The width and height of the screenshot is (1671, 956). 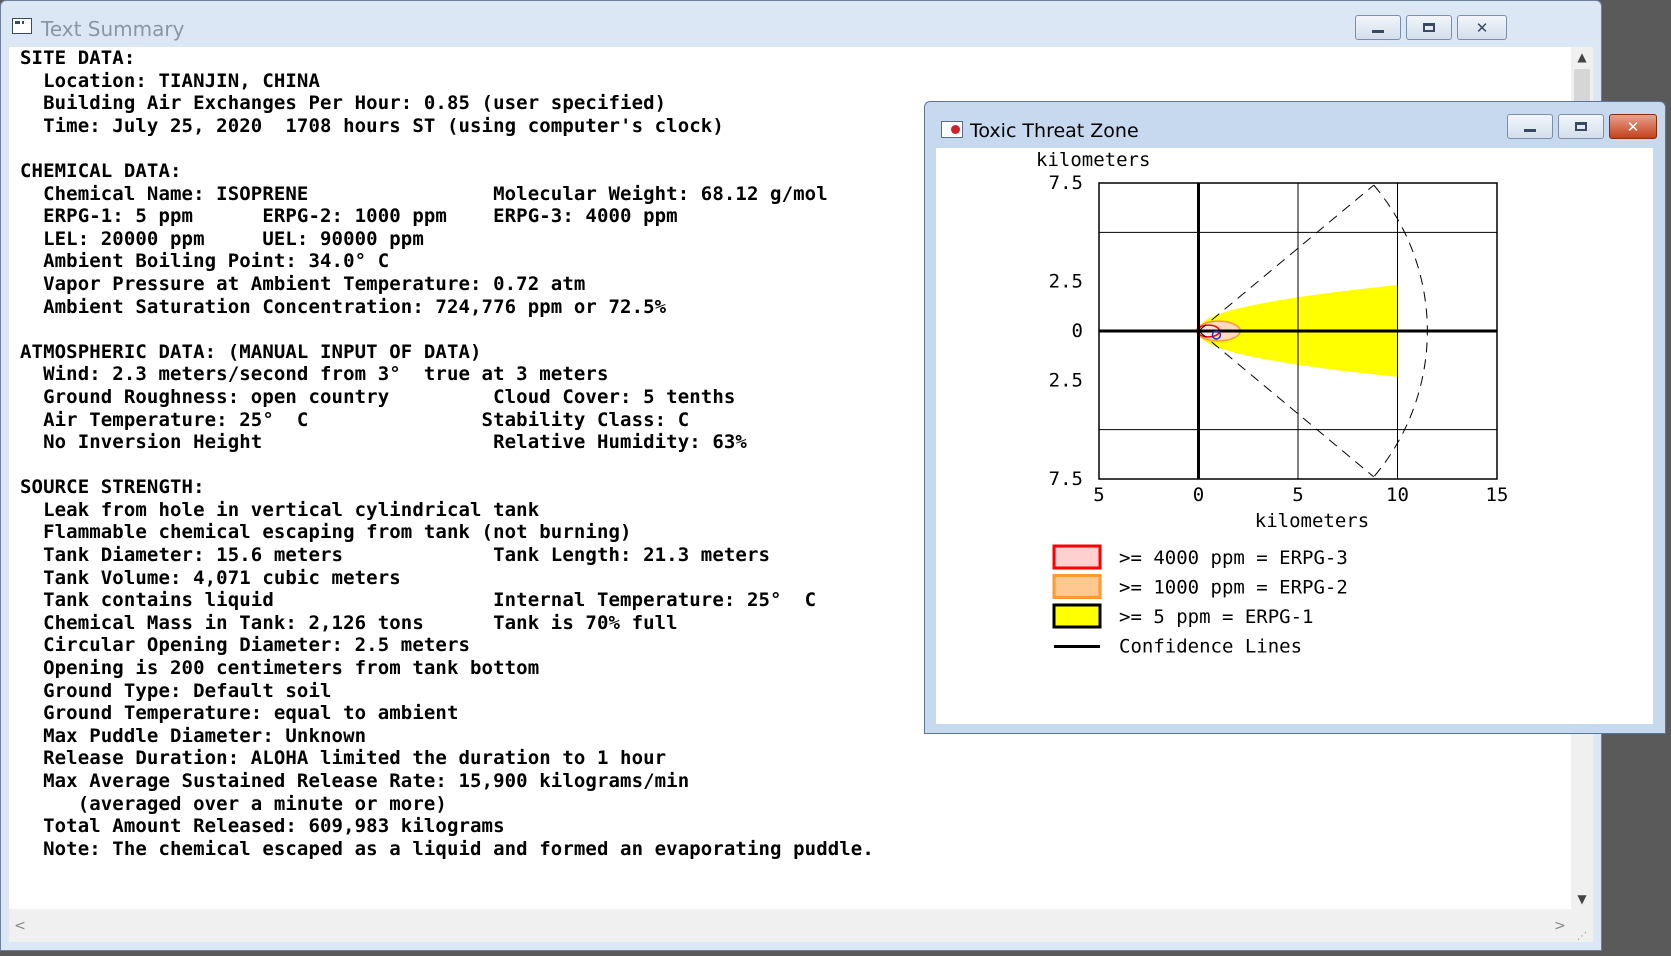 I want to click on minimize-button, so click(x=1378, y=27).